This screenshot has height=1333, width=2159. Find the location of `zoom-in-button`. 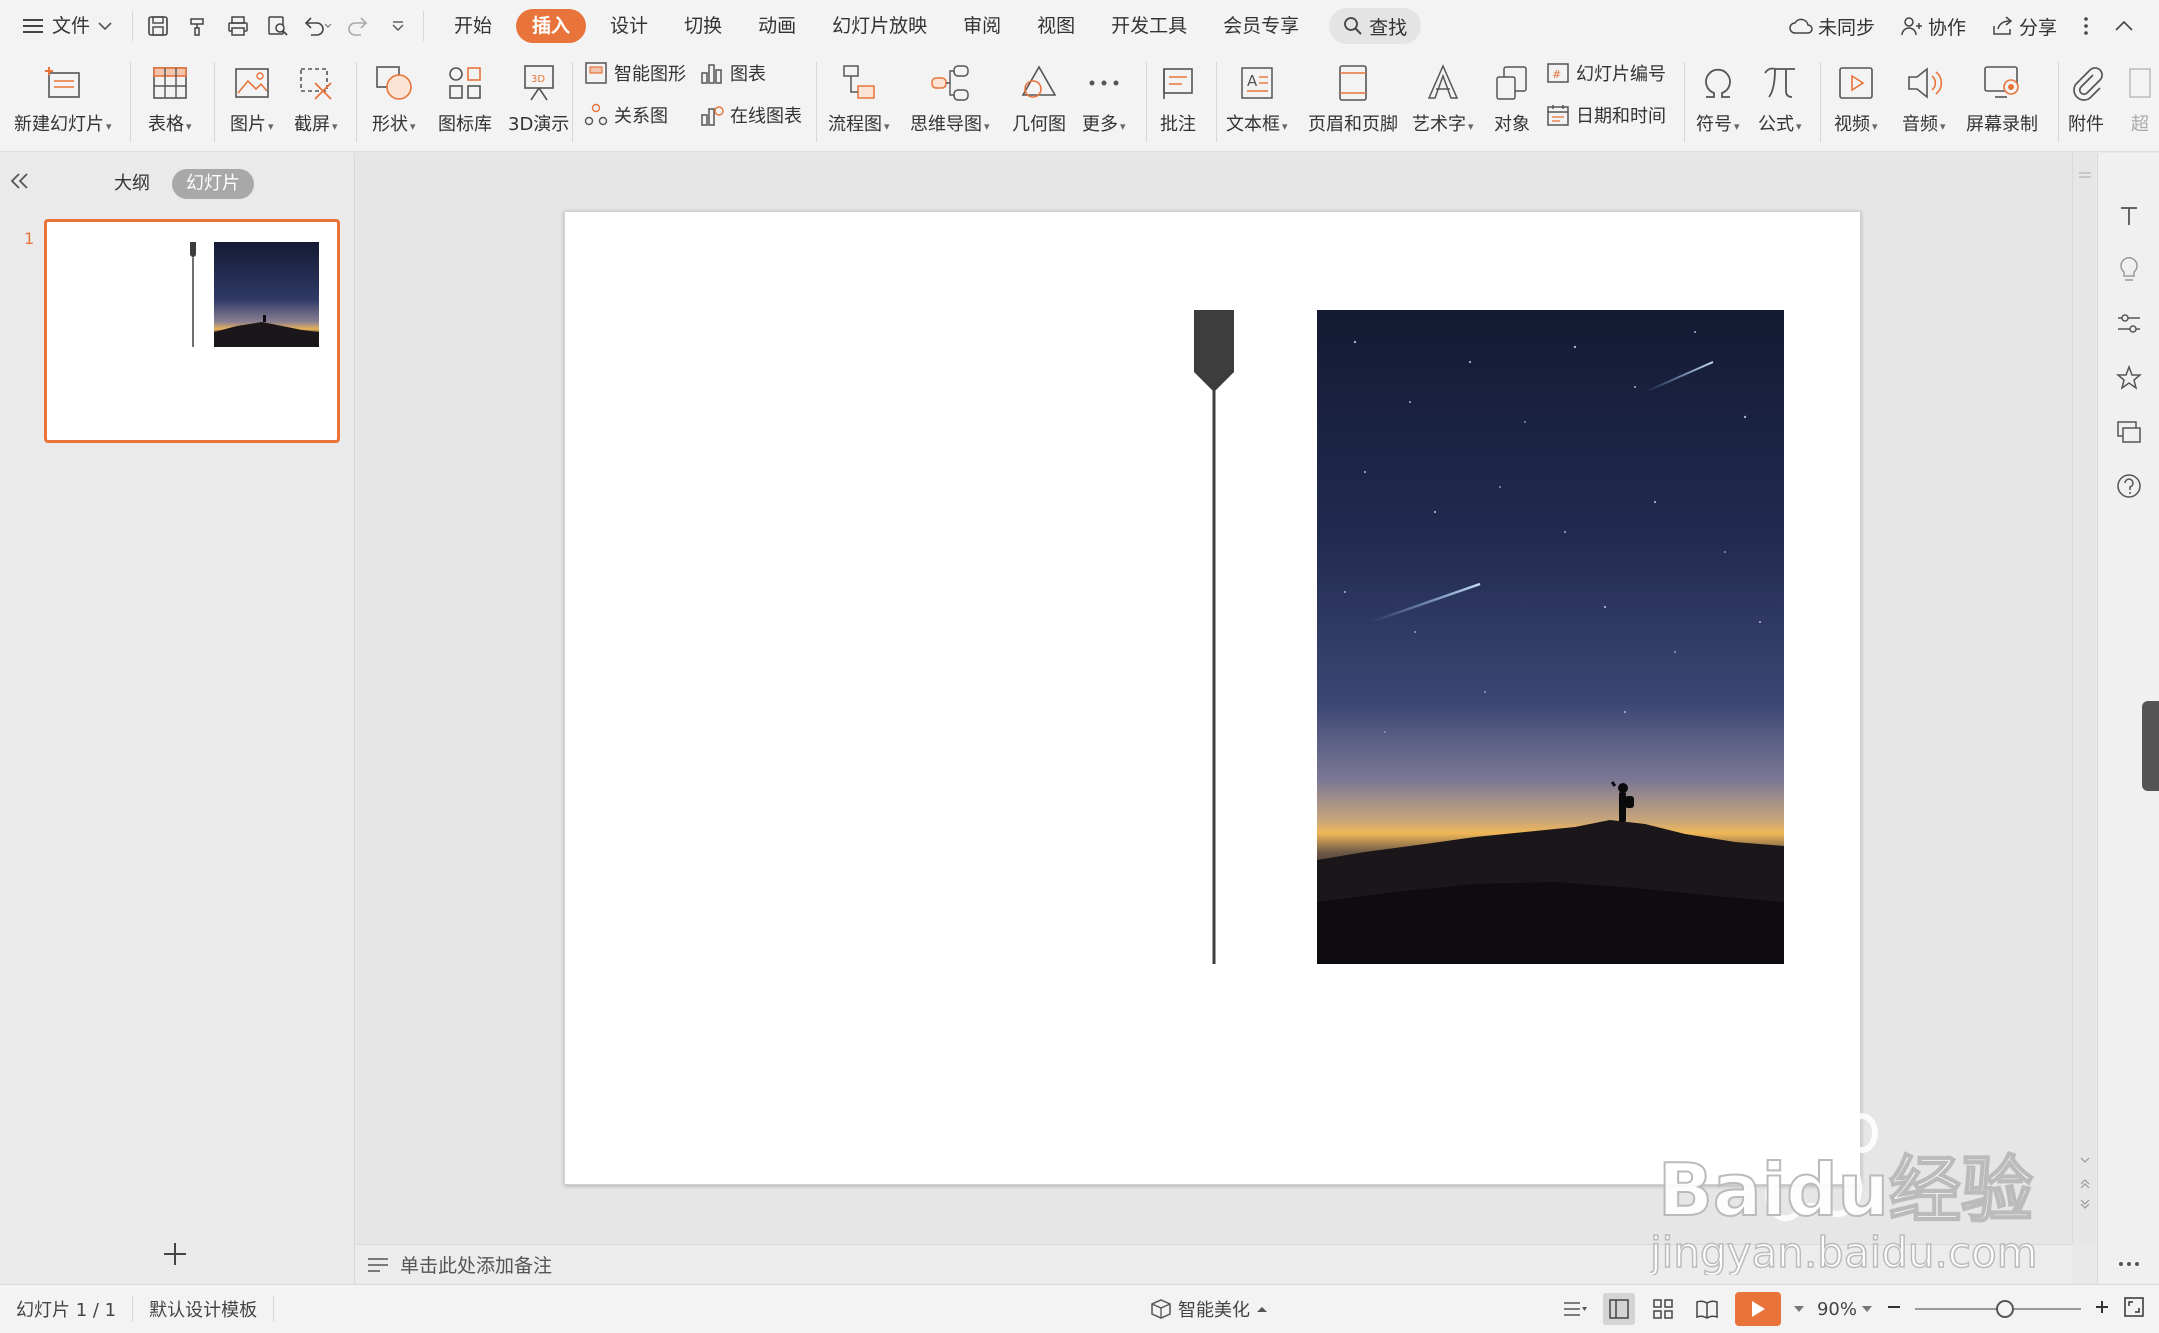

zoom-in-button is located at coordinates (2102, 1309).